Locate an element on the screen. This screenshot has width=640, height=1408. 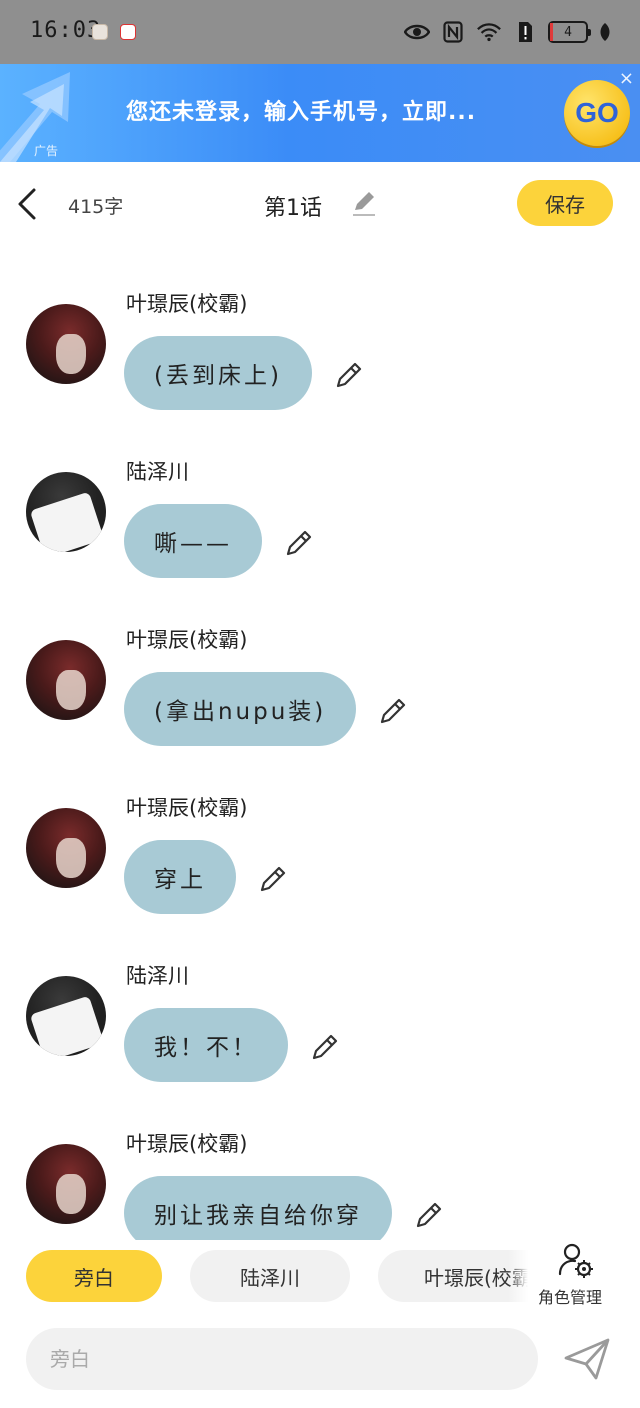
role-manage-button: 角色管理 is located at coordinates (584, 1280).